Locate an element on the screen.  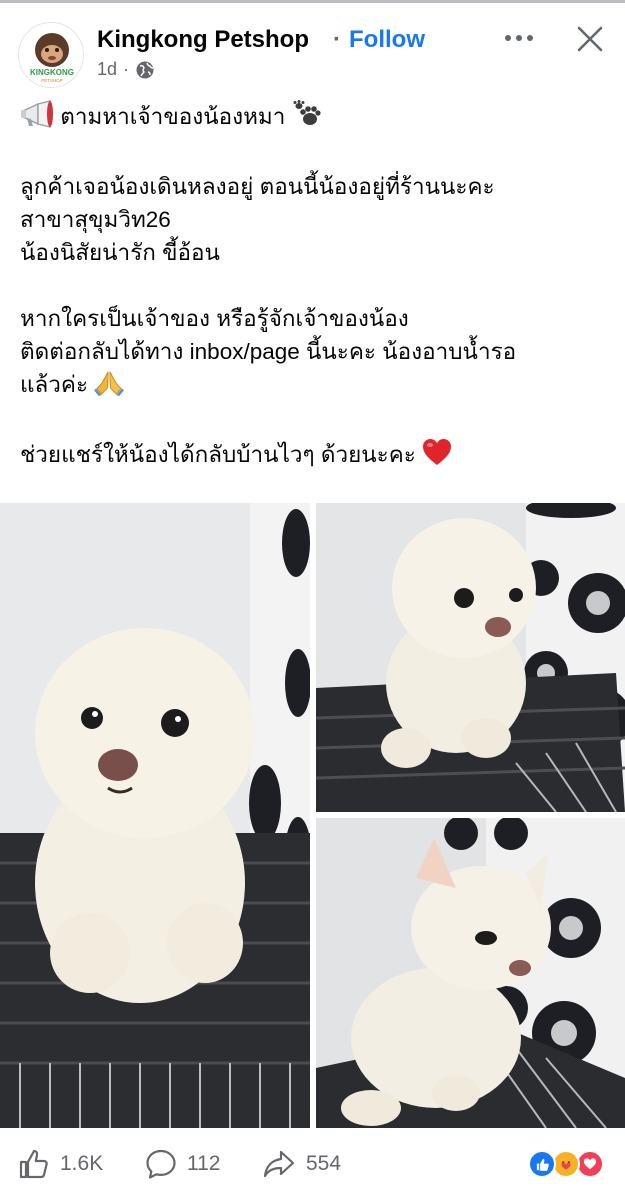
megaphone-icon is located at coordinates (37, 118).